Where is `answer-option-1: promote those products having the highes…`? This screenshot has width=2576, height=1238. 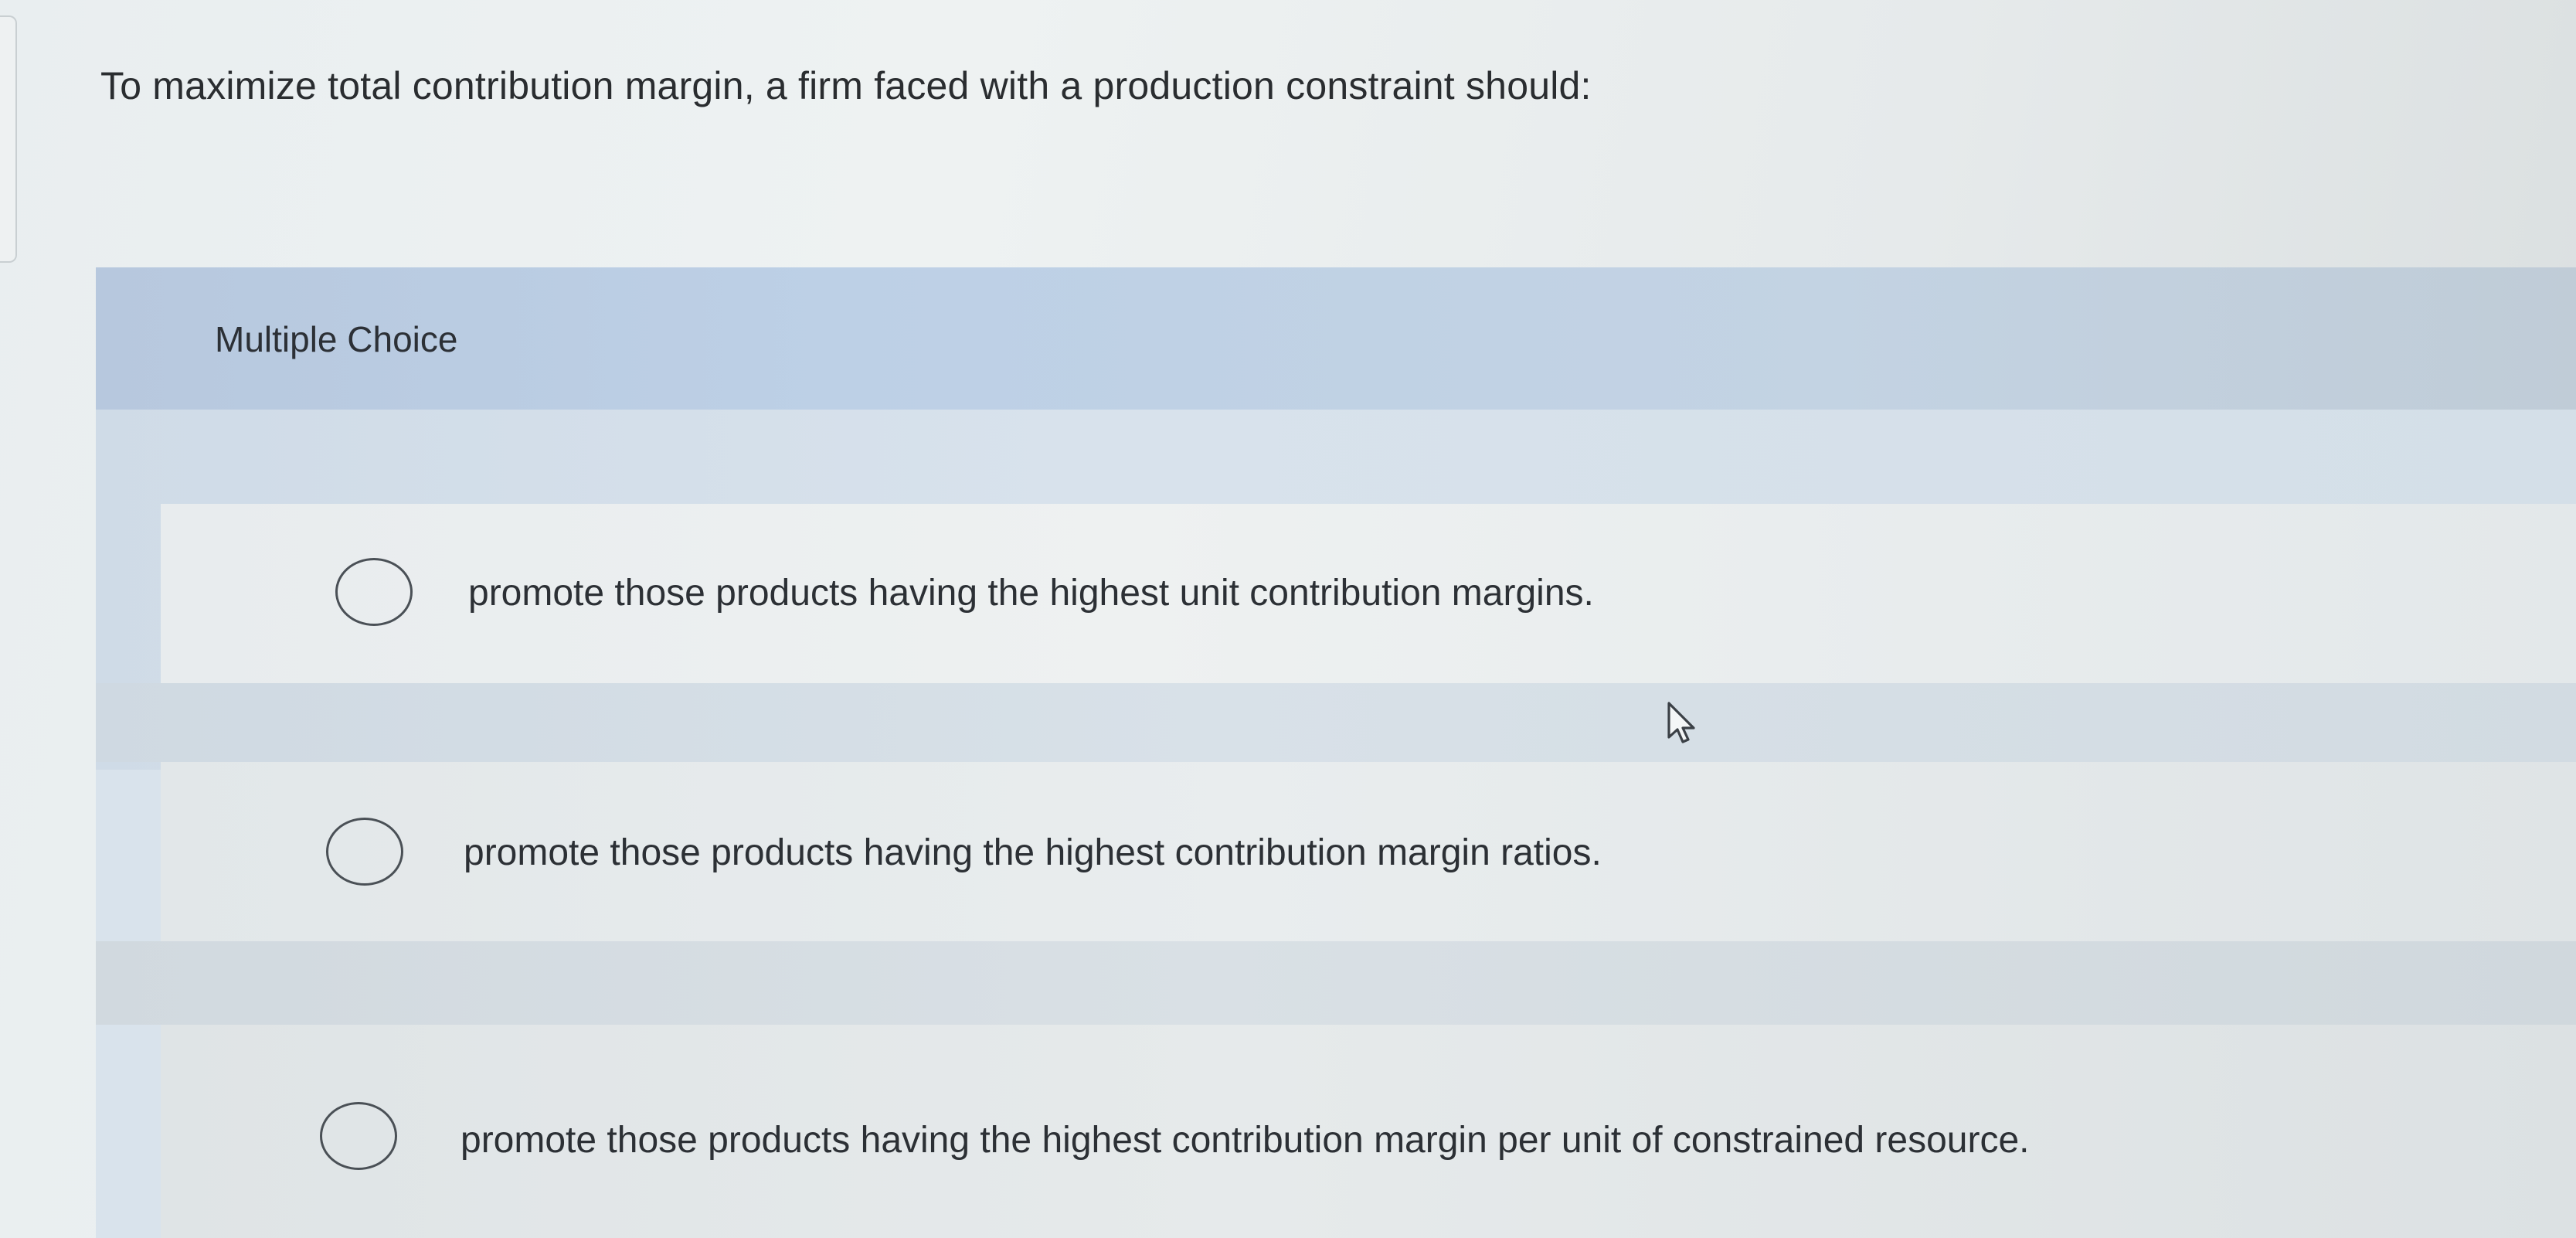
answer-option-1: promote those products having the highes… is located at coordinates (1368, 593).